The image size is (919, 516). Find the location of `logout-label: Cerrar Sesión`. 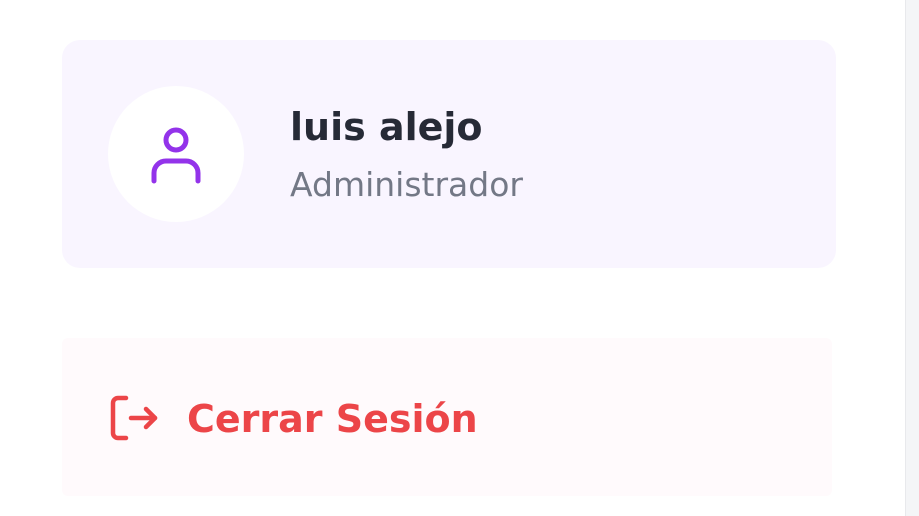

logout-label: Cerrar Sesión is located at coordinates (332, 419).